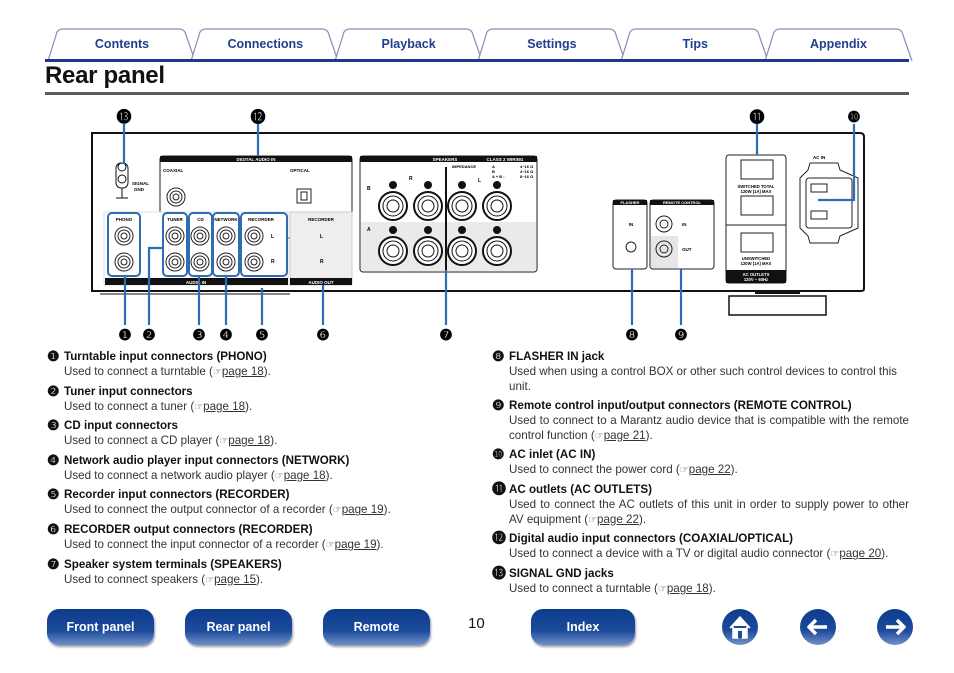 The height and width of the screenshot is (673, 954). Describe the element at coordinates (499, 488) in the screenshot. I see `item-number: ⓫` at that location.